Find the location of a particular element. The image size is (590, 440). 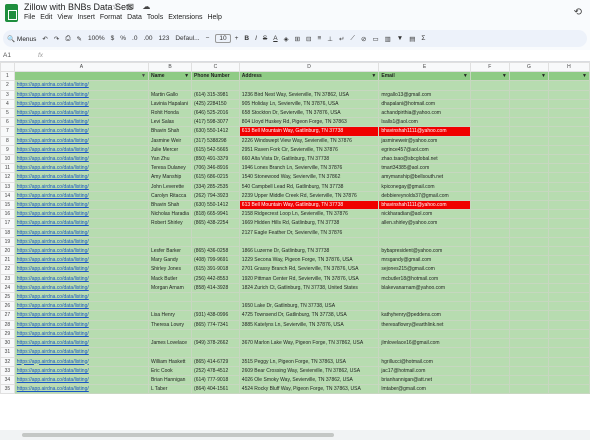

phone-cell: (614) 777-9018 is located at coordinates (215, 380).